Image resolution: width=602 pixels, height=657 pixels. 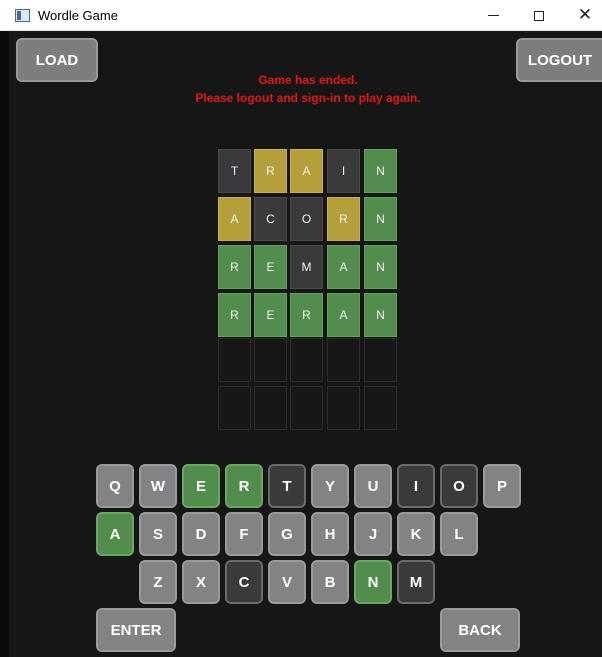 I want to click on window-titlebar: Wordle Game ✕, so click(x=301, y=15).